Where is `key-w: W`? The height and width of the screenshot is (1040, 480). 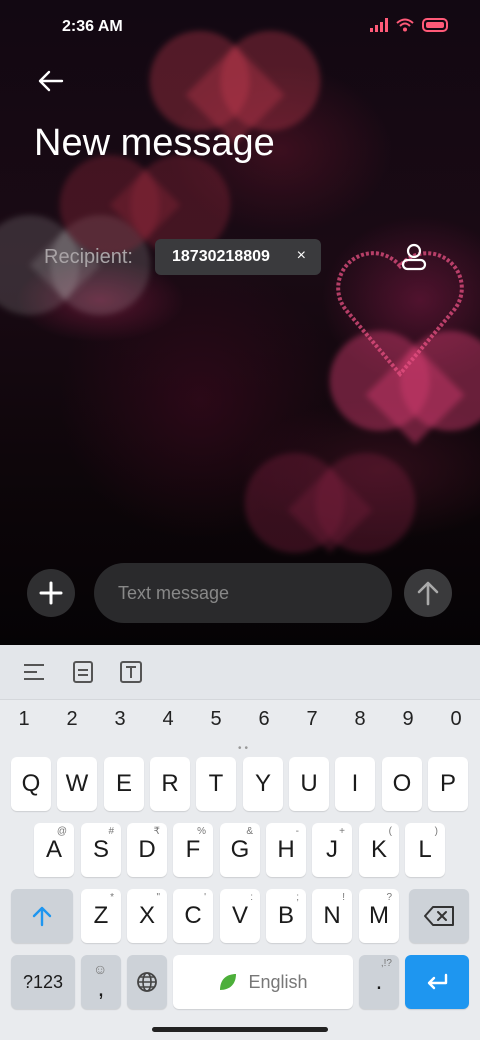 key-w: W is located at coordinates (77, 784).